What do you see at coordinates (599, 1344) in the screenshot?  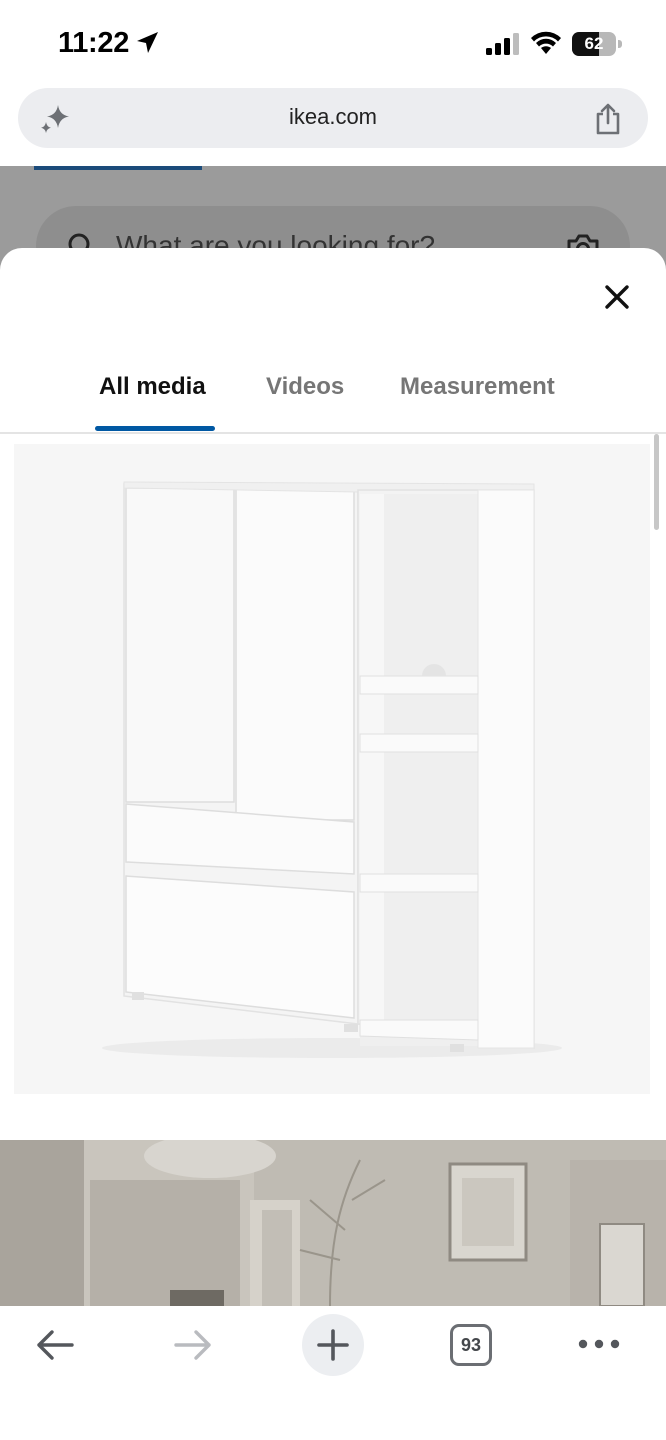 I see `more-icon` at bounding box center [599, 1344].